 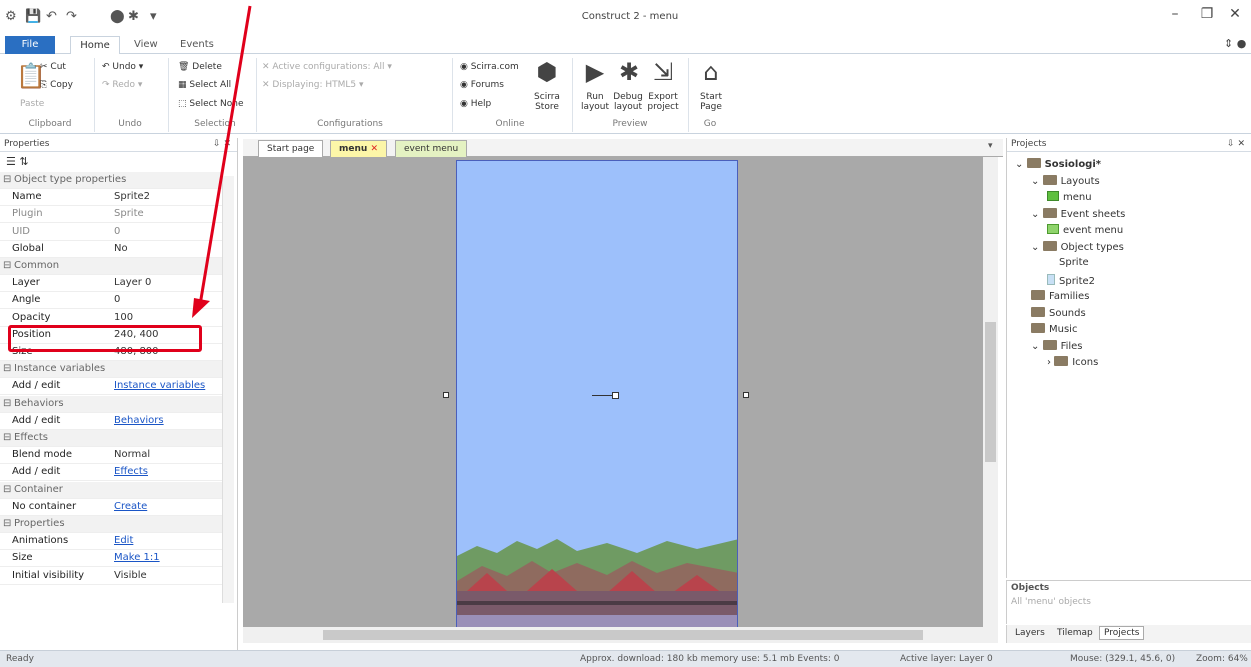 I want to click on property-section: ⊟ Instance variables, so click(x=111, y=370).